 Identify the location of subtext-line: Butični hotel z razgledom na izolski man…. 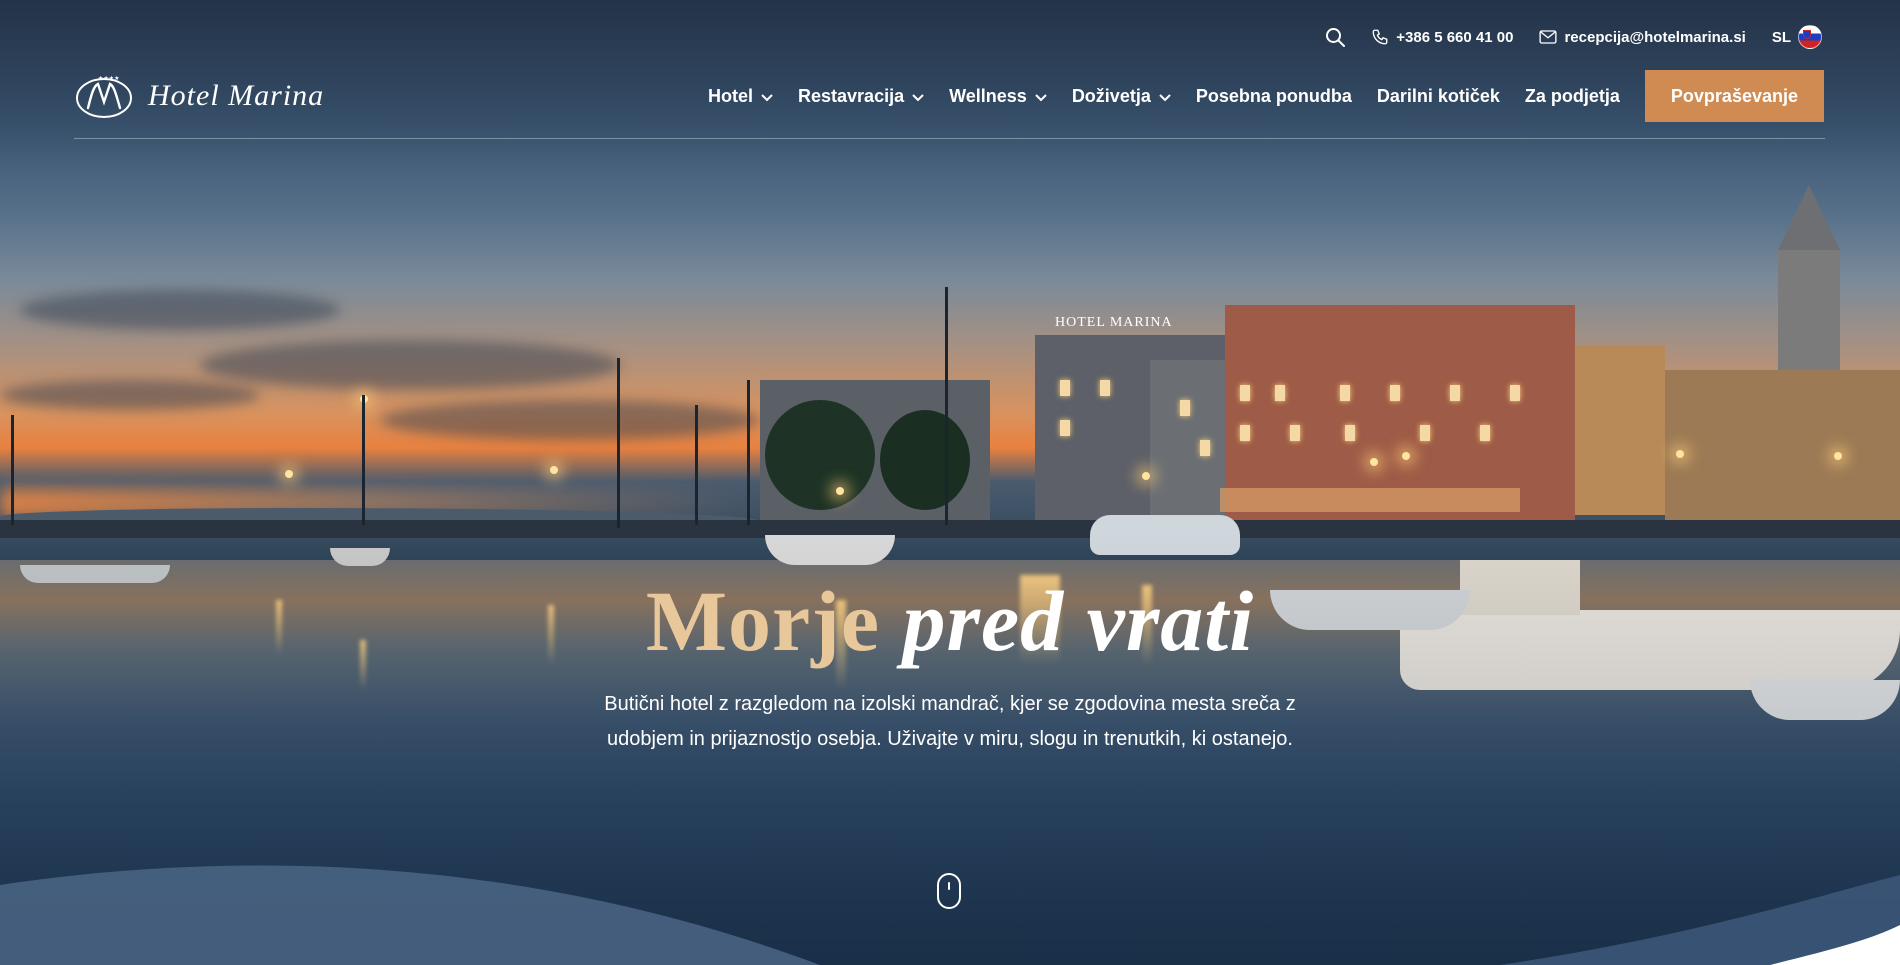
(950, 704).